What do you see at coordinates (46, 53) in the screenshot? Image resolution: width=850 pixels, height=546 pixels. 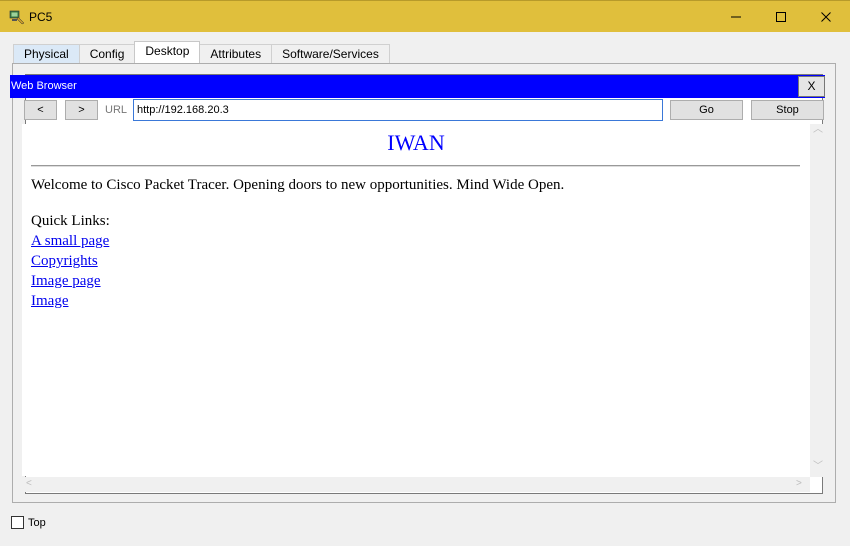 I see `tab-physical: Physical` at bounding box center [46, 53].